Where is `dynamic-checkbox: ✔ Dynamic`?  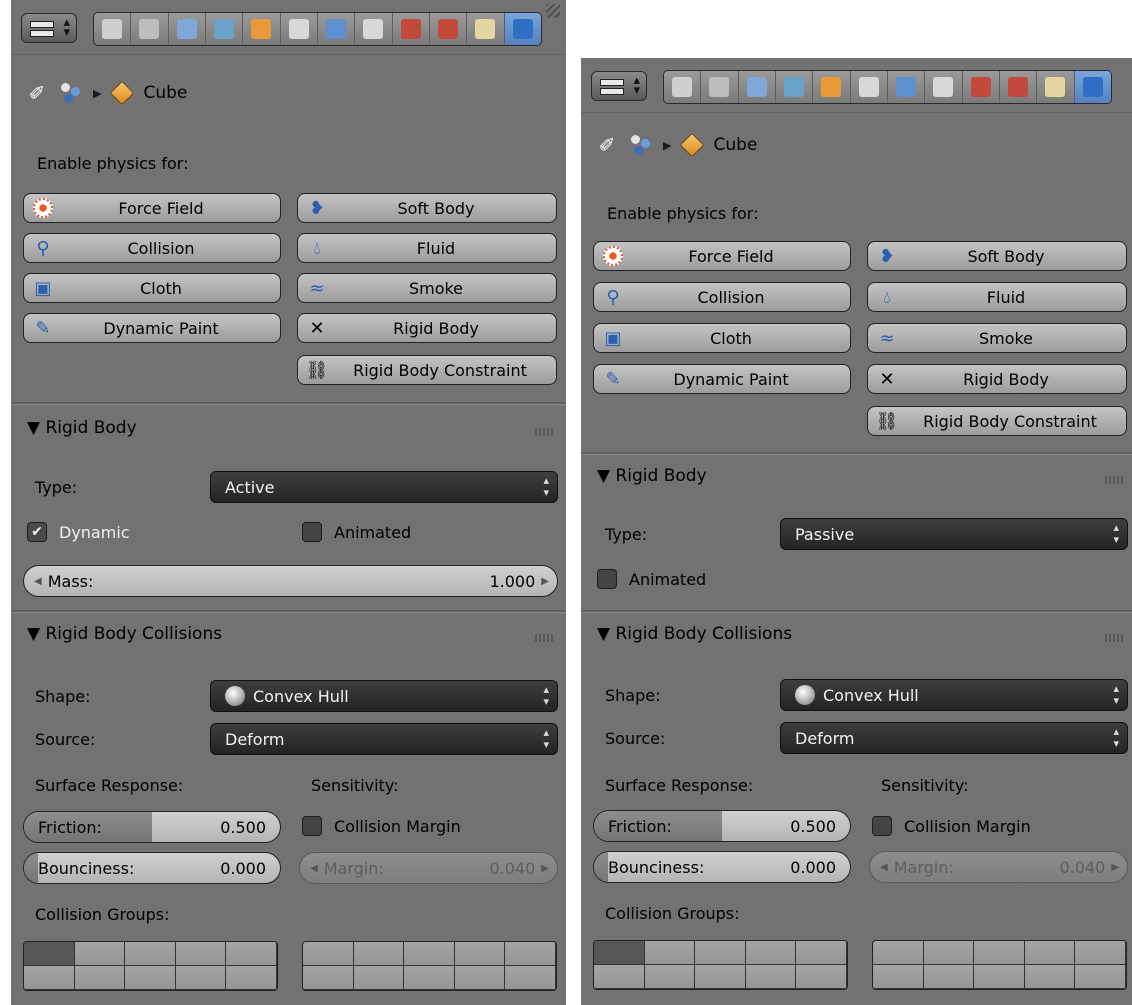 dynamic-checkbox: ✔ Dynamic is located at coordinates (78, 532).